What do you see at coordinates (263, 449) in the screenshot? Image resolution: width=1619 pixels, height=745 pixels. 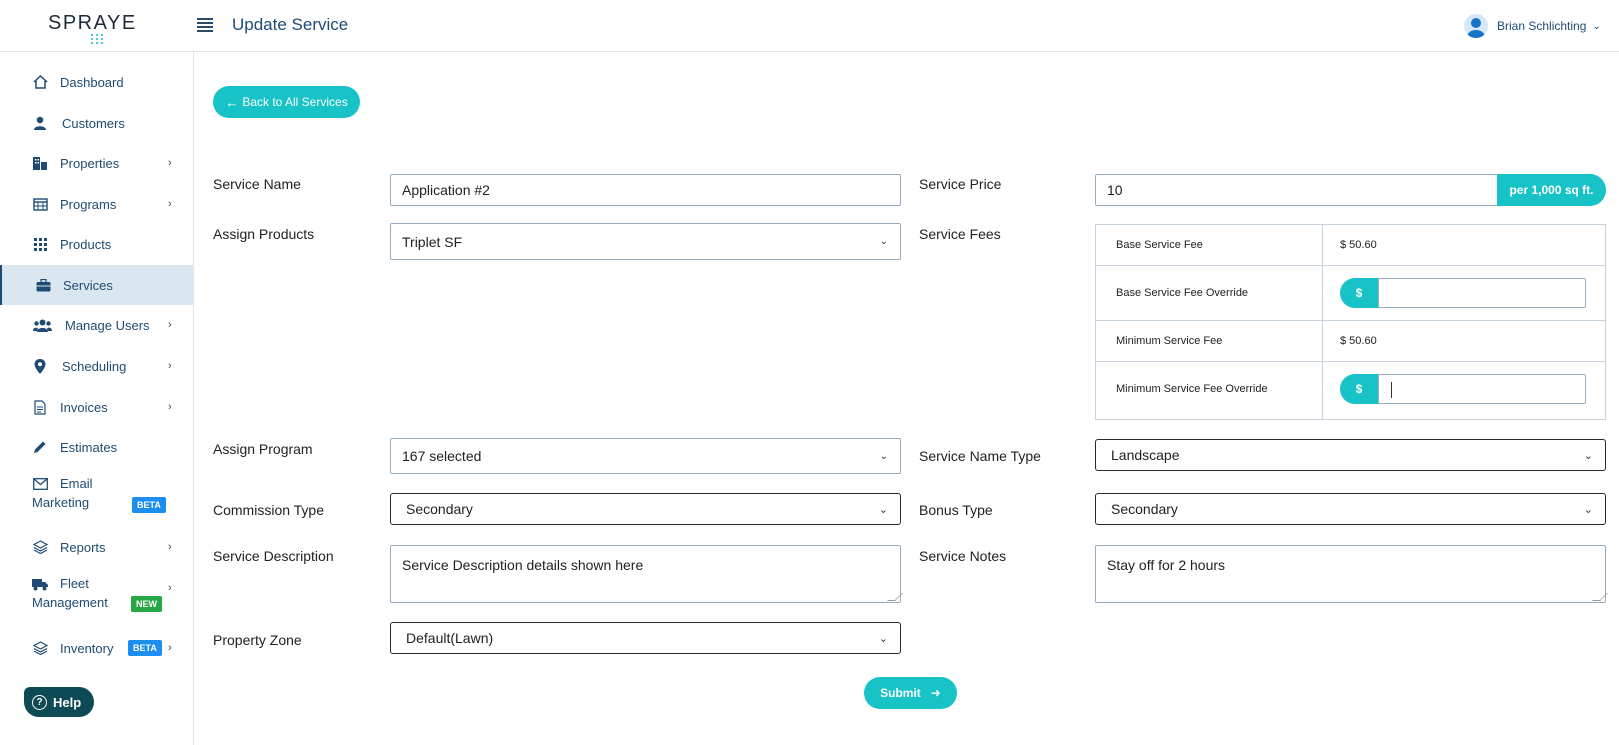 I see `assign-program-label: Assign Program` at bounding box center [263, 449].